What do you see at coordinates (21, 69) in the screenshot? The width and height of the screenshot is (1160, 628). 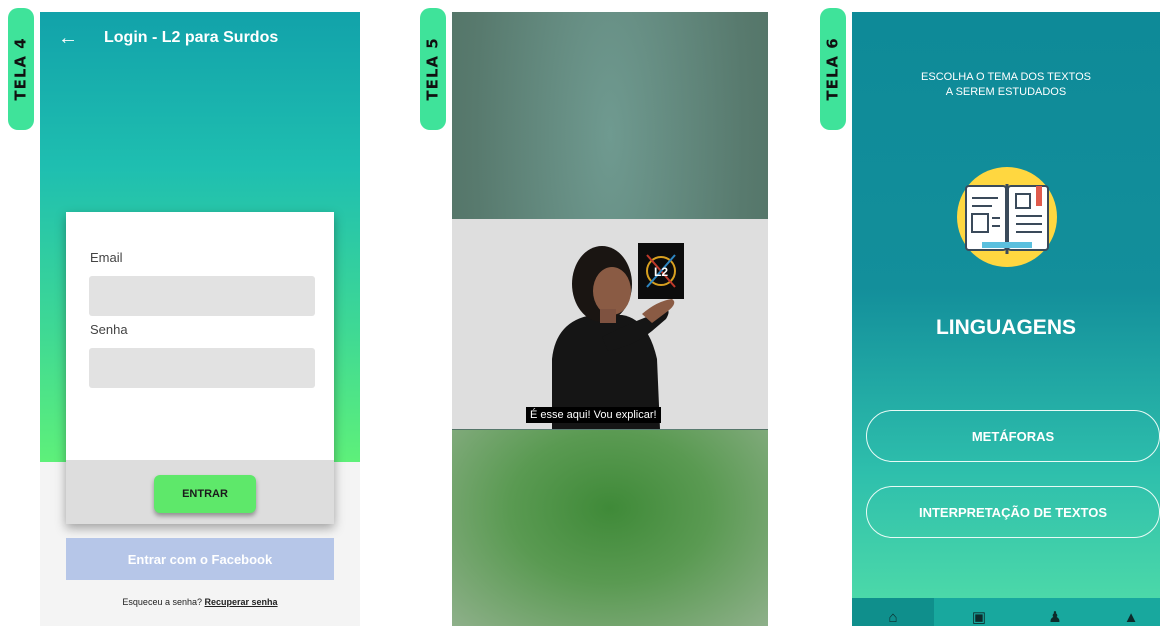 I see `tela-4-tag: TELA 4` at bounding box center [21, 69].